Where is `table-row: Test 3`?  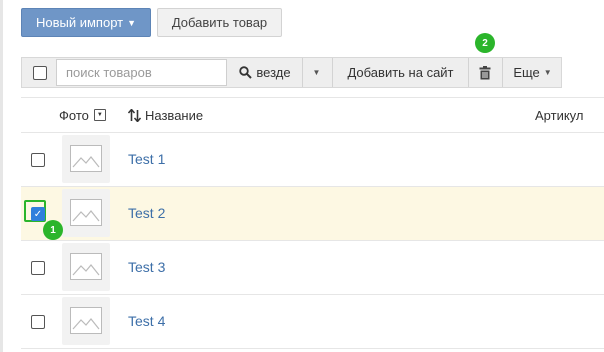 table-row: Test 3 is located at coordinates (312, 268).